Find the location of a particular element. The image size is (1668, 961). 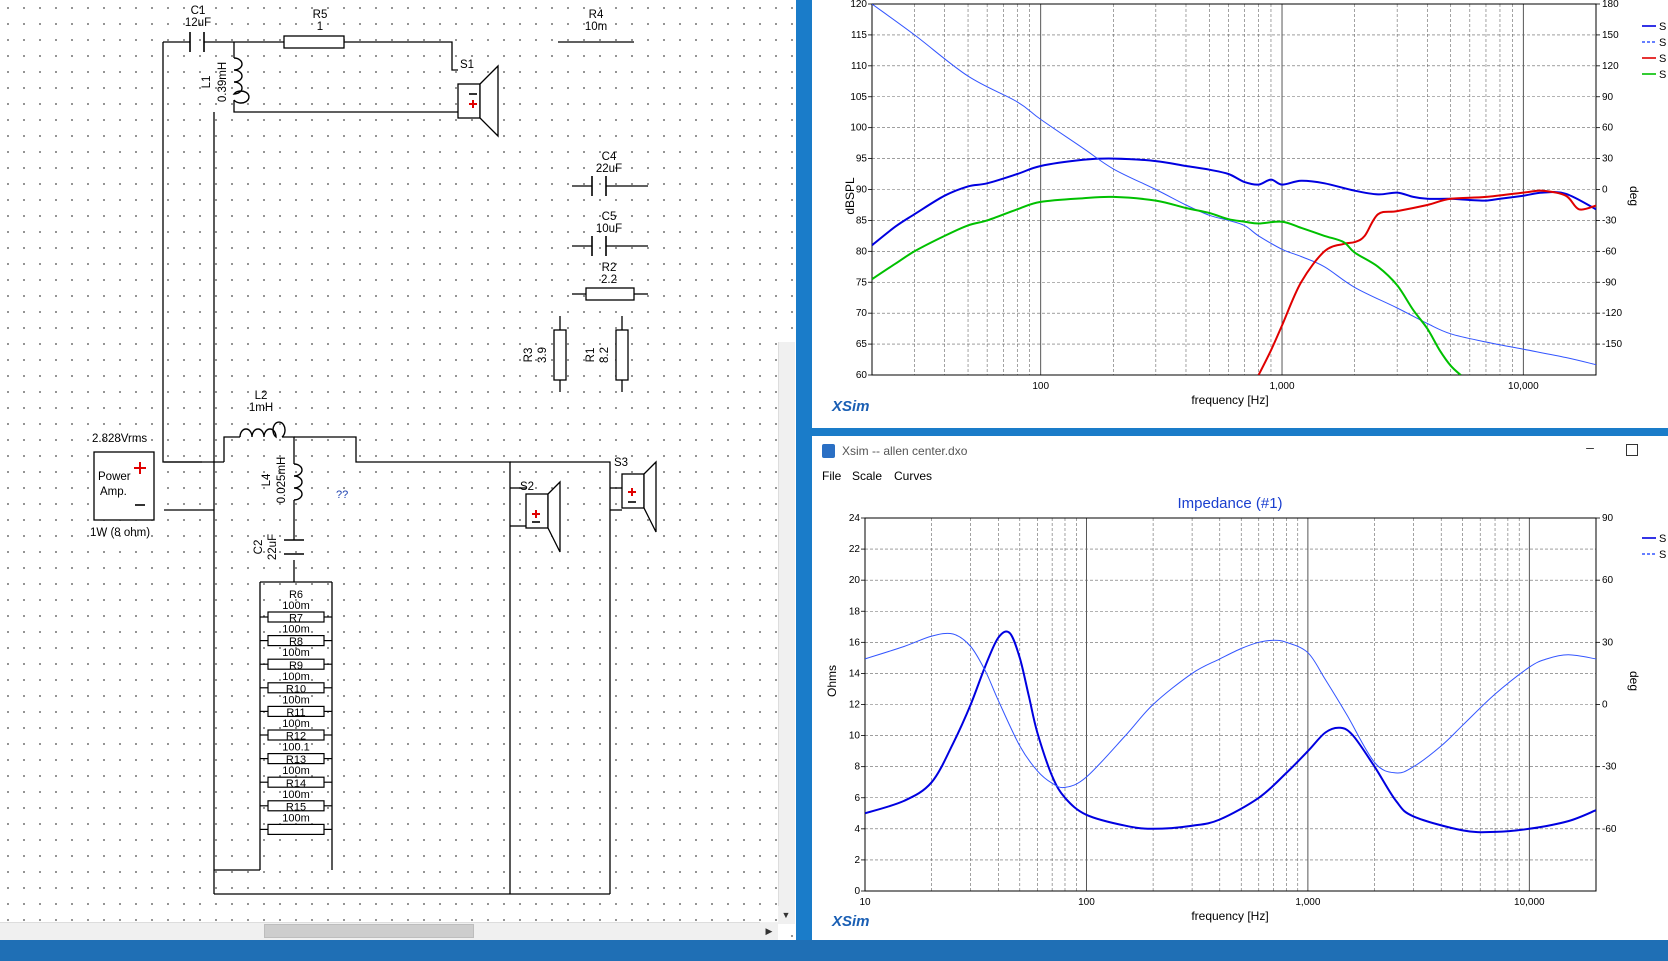

y2-tick-label: -120 is located at coordinates (1612, 313).